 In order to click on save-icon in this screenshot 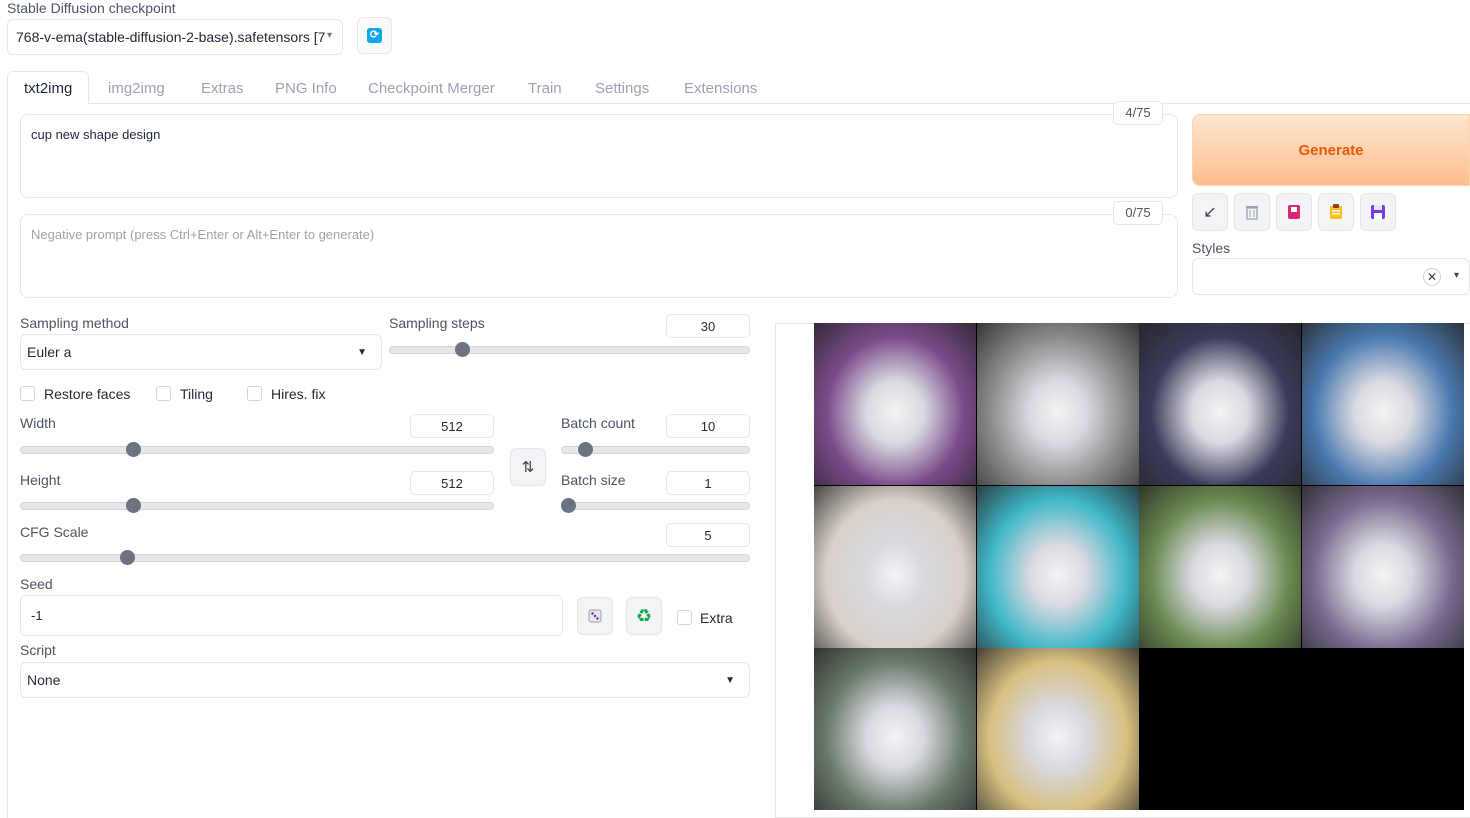, I will do `click(1378, 212)`.